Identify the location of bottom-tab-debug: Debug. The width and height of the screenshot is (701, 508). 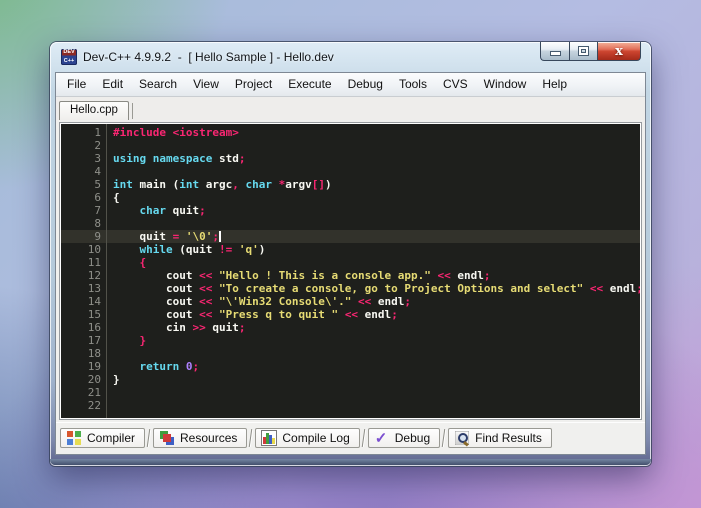
(404, 438).